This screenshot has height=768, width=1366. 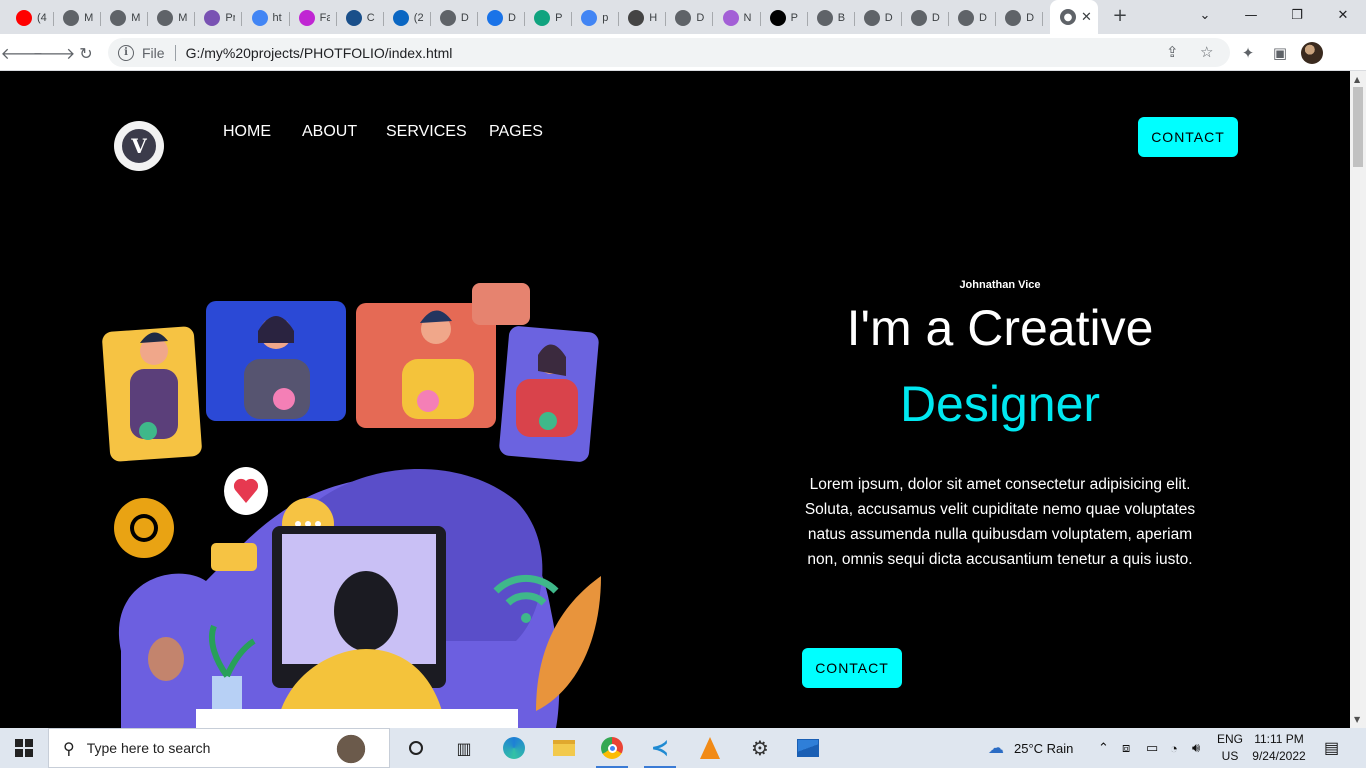 I want to click on weather-widget: ☁ 25°C Rain, so click(x=1030, y=748).